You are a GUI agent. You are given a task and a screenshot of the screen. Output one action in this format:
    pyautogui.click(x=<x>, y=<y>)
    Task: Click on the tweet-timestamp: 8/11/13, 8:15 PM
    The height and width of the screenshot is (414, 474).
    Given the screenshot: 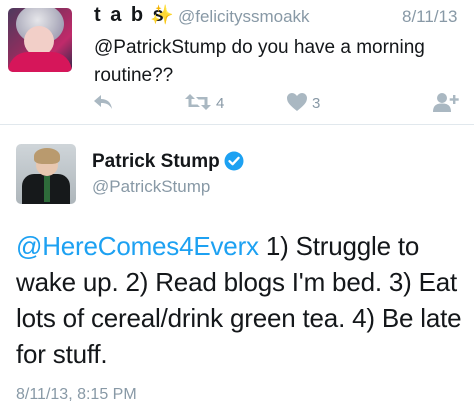 What is the action you would take?
    pyautogui.click(x=76, y=395)
    